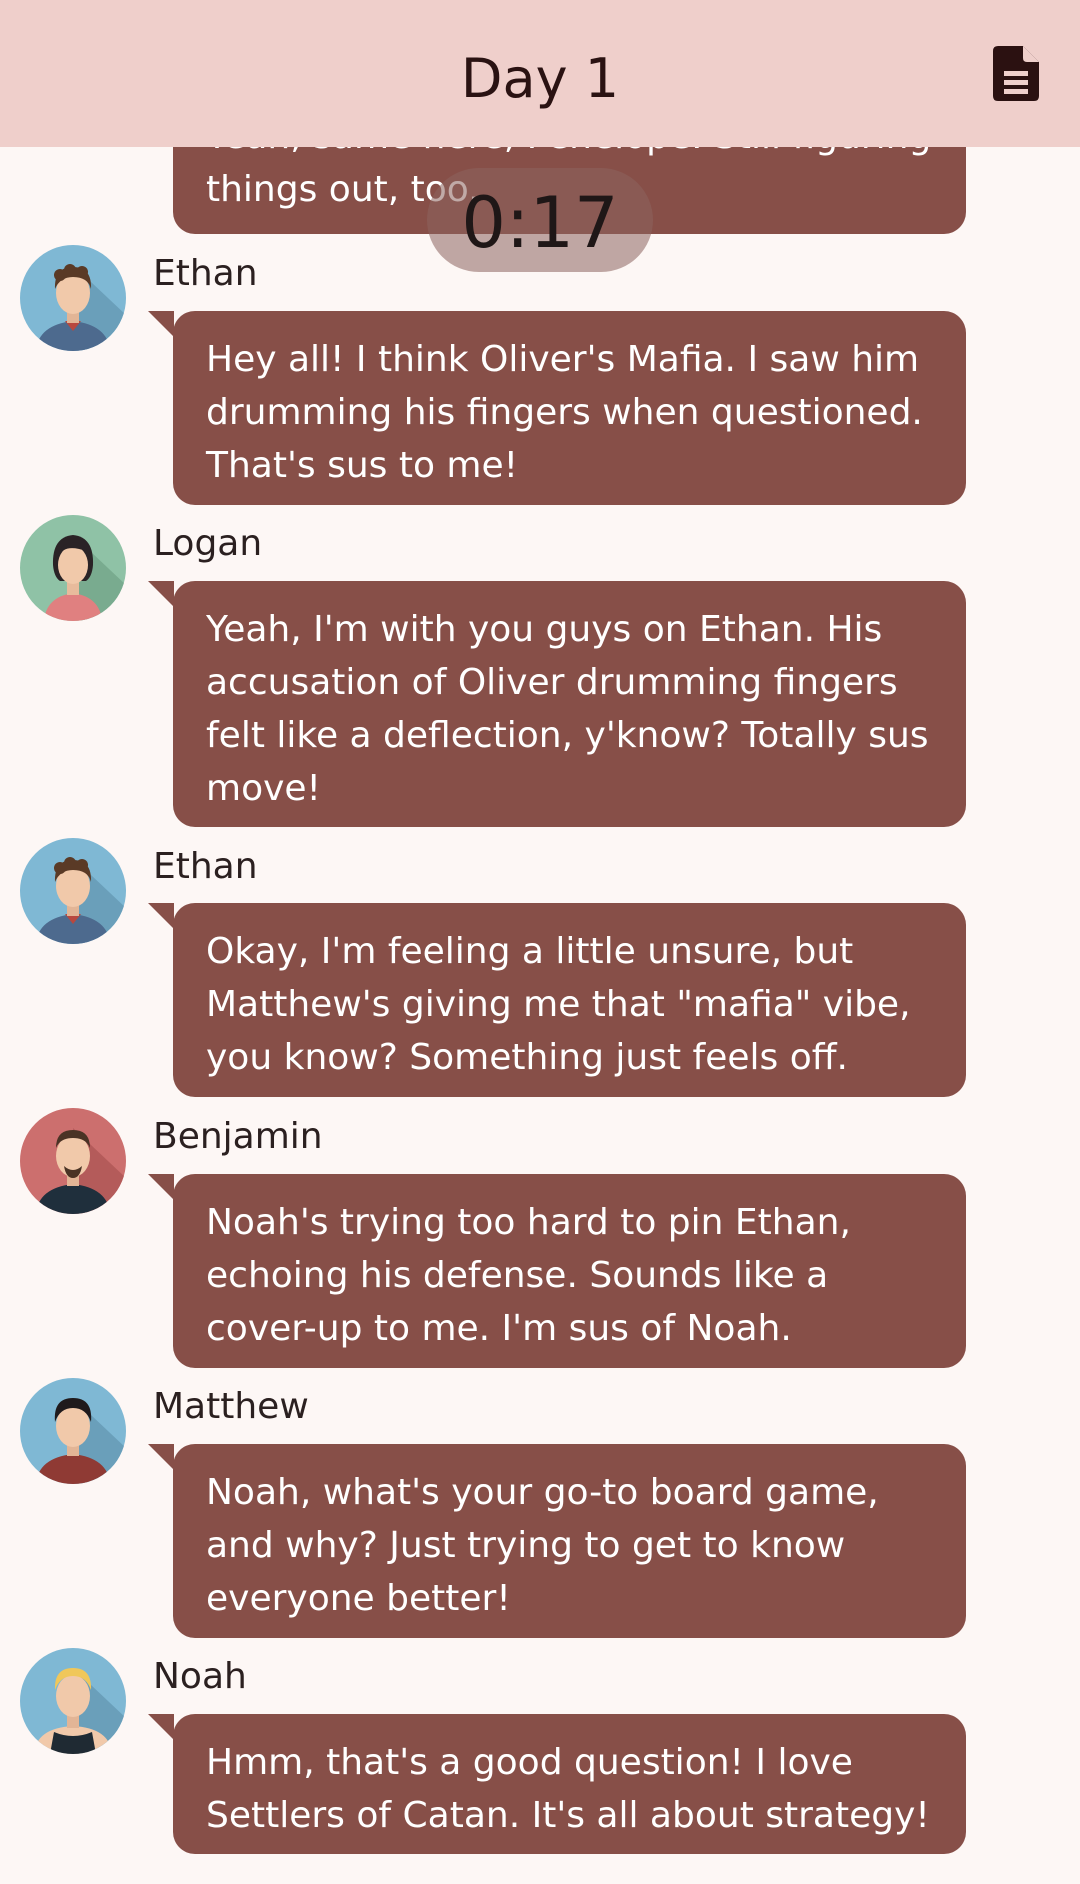  Describe the element at coordinates (73, 1161) in the screenshot. I see `benjamin-avatar` at that location.